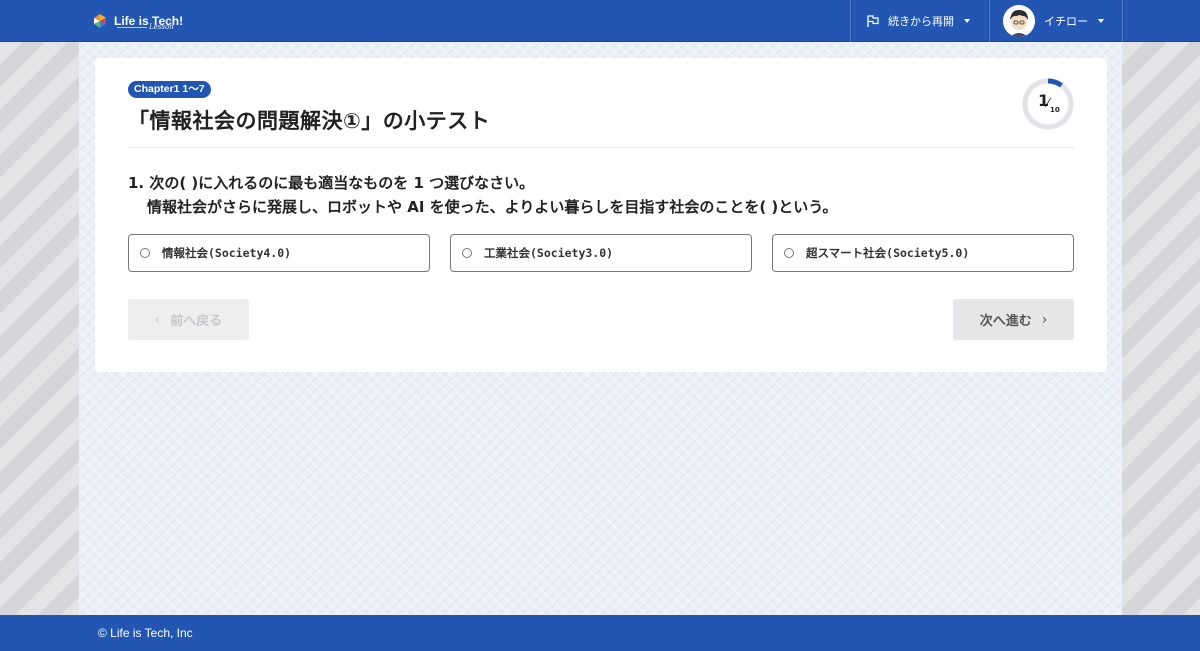  Describe the element at coordinates (1066, 21) in the screenshot. I see `user-name: イチロー` at that location.